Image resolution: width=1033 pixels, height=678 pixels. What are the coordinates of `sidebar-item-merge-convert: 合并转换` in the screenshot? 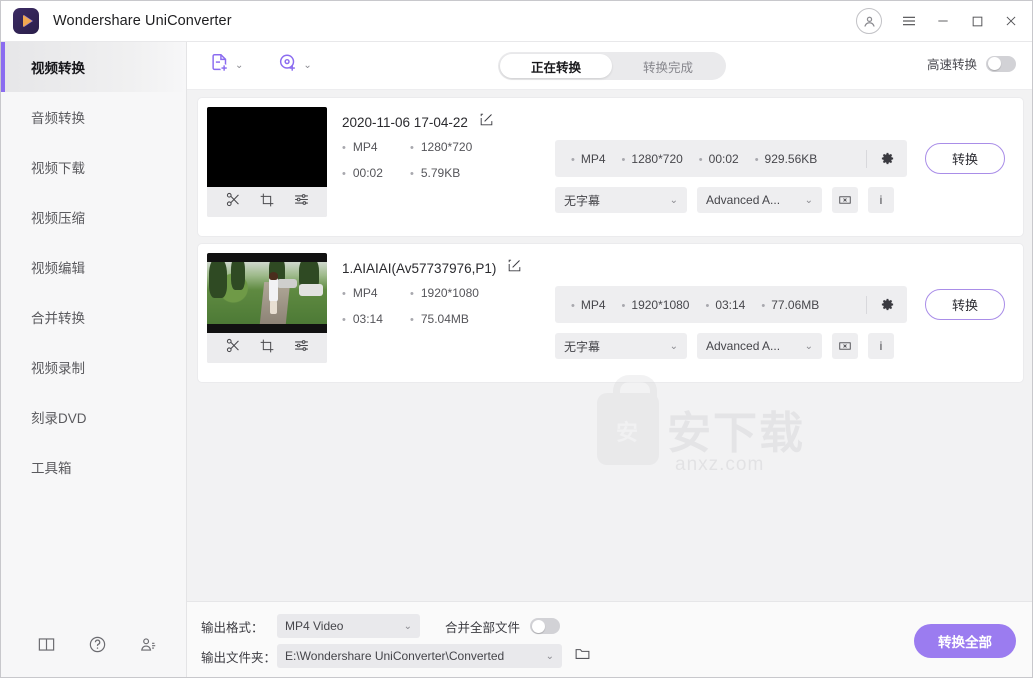 It's located at (93, 317).